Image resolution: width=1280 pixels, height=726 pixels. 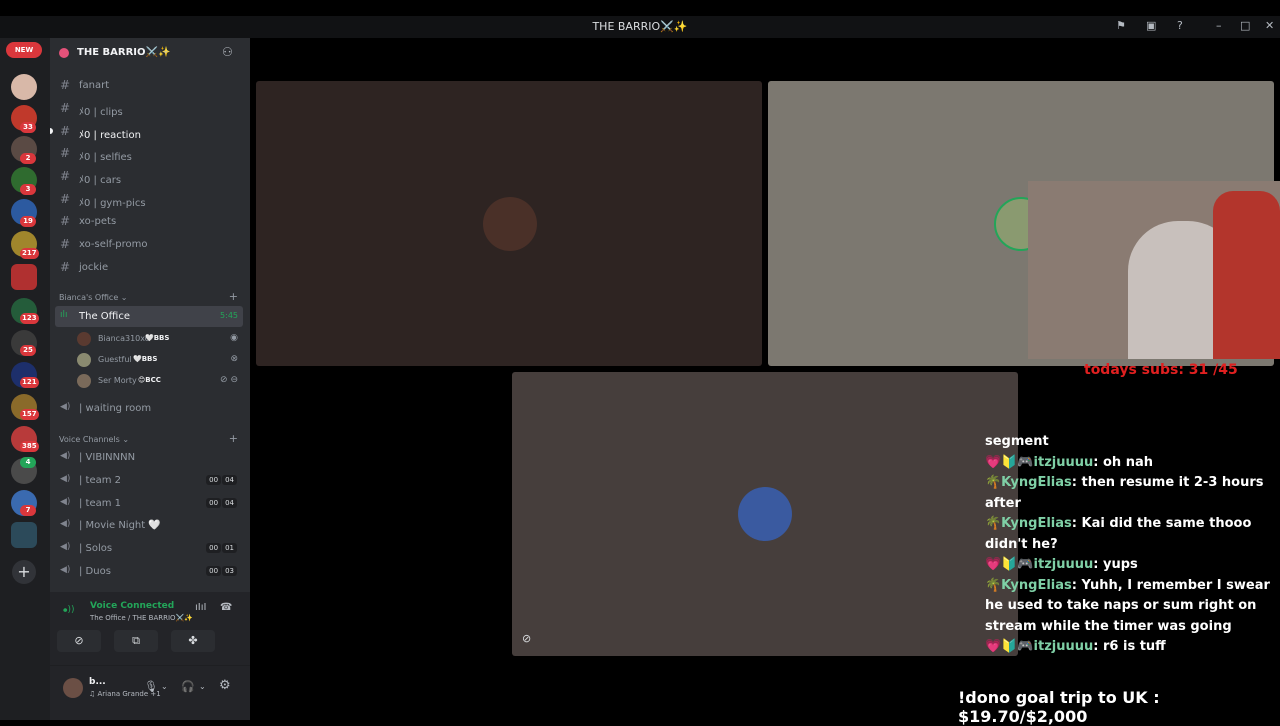 What do you see at coordinates (221, 571) in the screenshot?
I see `user-limit: 00 03` at bounding box center [221, 571].